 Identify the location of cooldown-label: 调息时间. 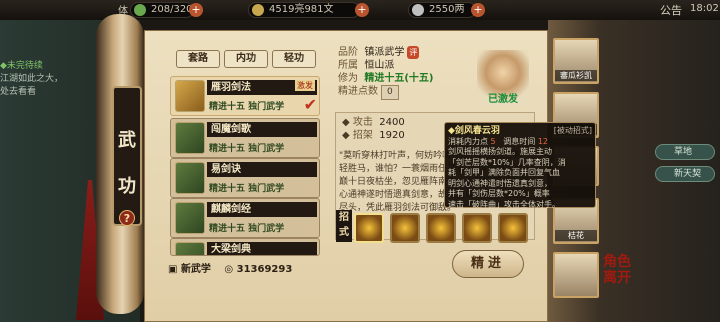
(519, 141).